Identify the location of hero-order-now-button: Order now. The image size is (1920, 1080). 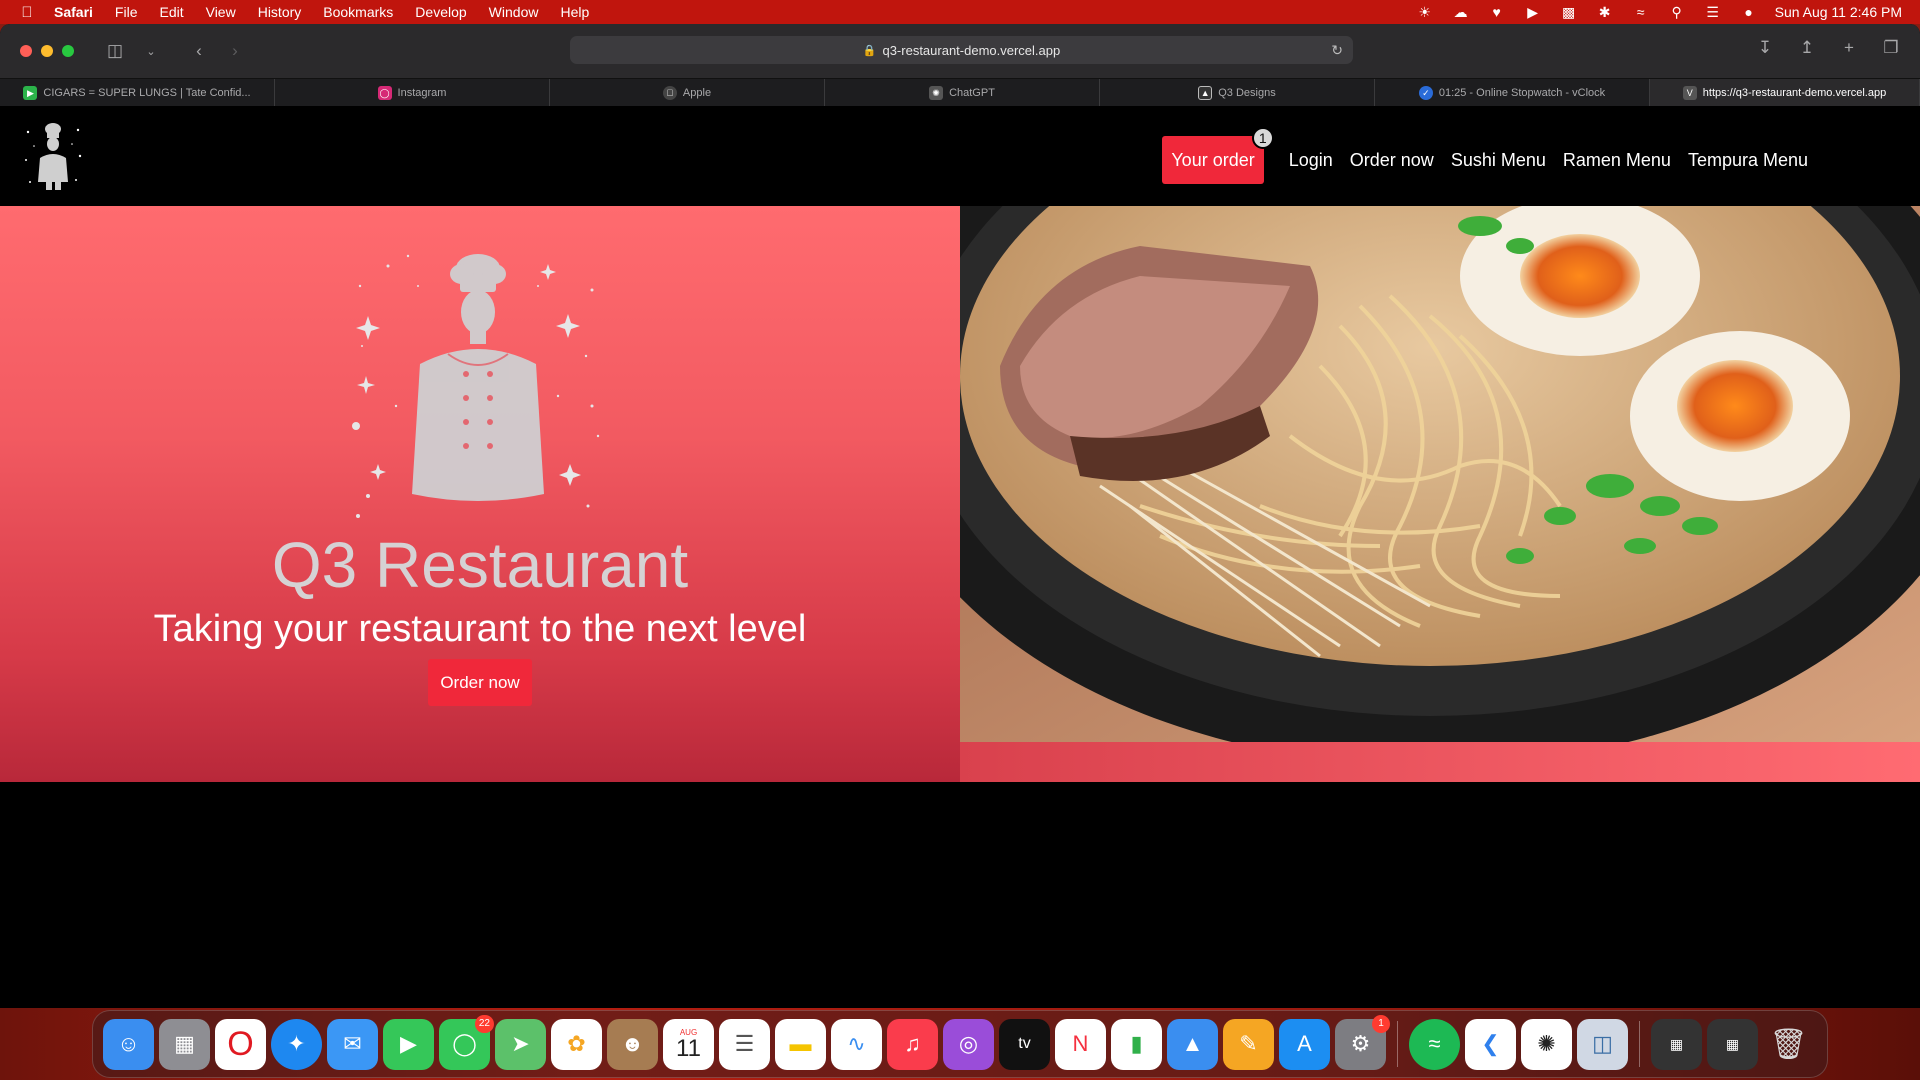
(480, 682).